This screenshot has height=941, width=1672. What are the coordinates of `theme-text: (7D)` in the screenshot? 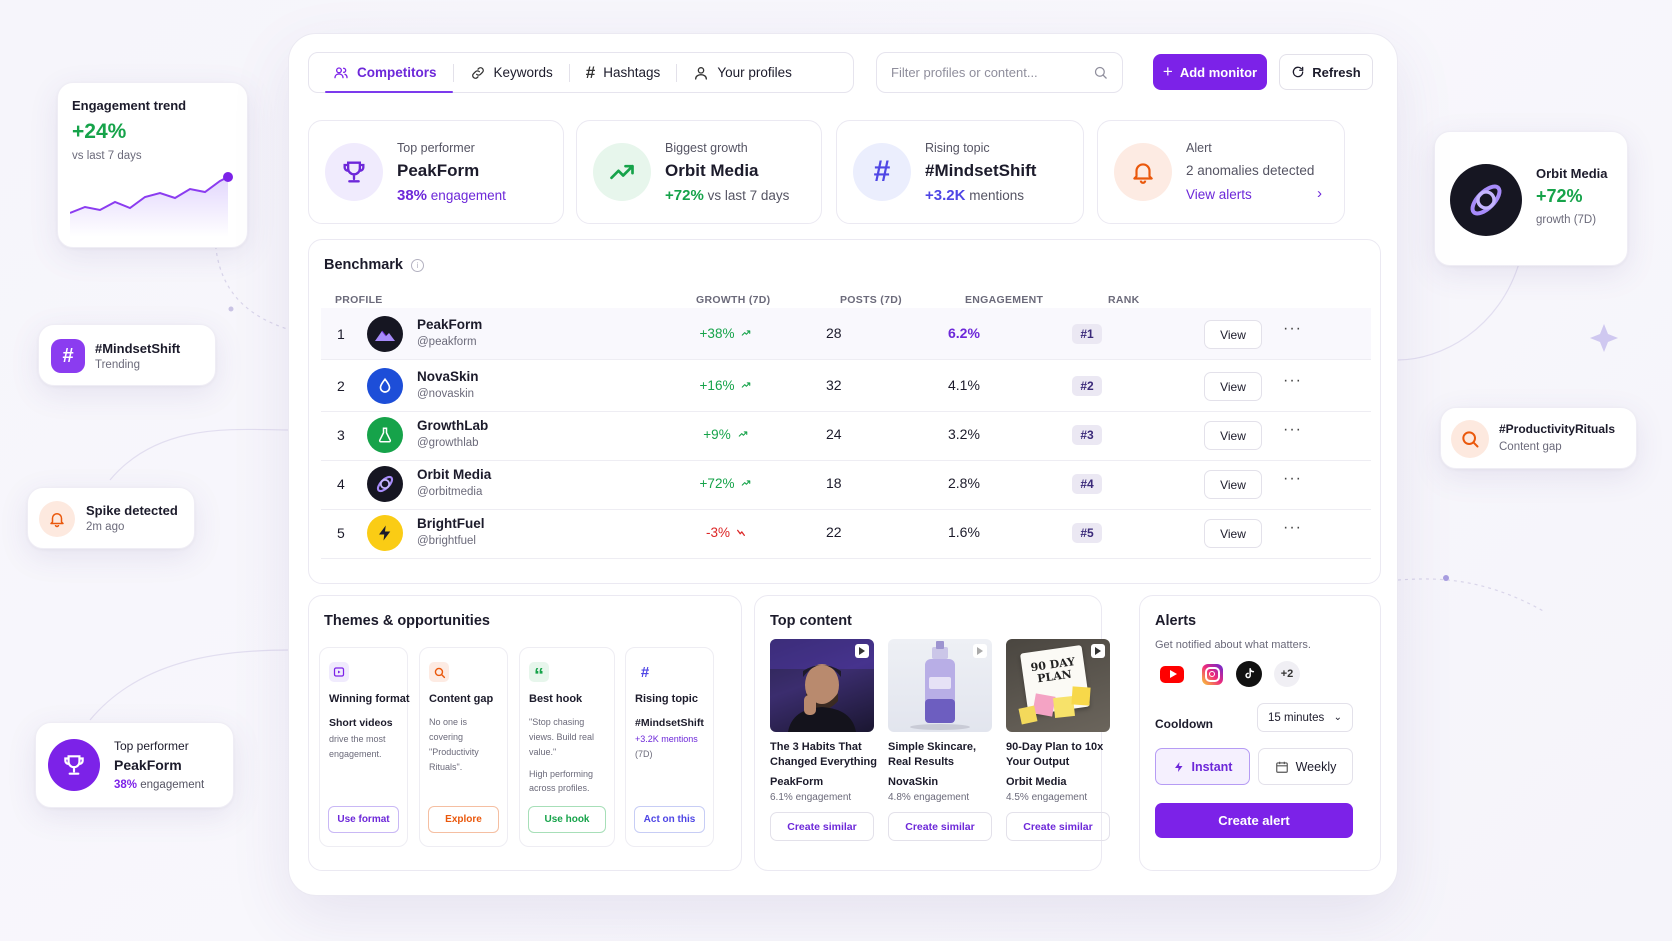 It's located at (644, 754).